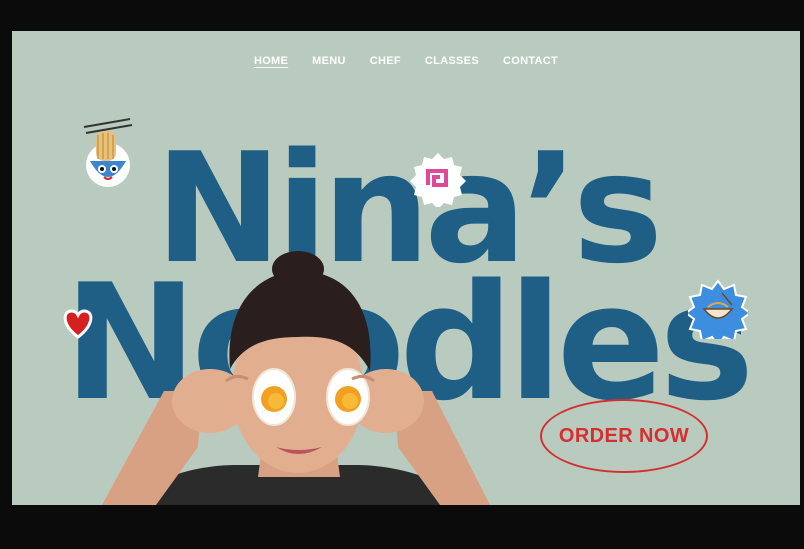 The height and width of the screenshot is (549, 804). Describe the element at coordinates (271, 61) in the screenshot. I see `nav-home: HOME` at that location.